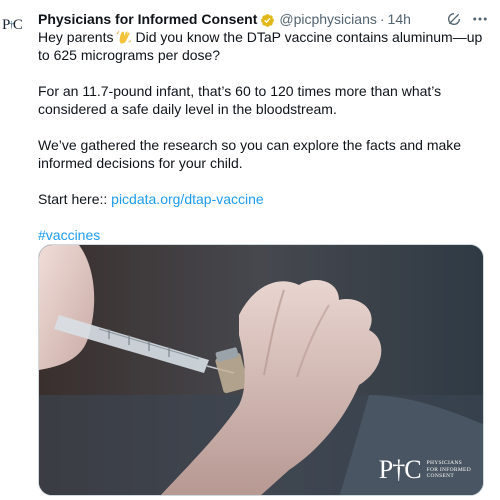  Describe the element at coordinates (327, 19) in the screenshot. I see `handle: @picphysicians` at that location.